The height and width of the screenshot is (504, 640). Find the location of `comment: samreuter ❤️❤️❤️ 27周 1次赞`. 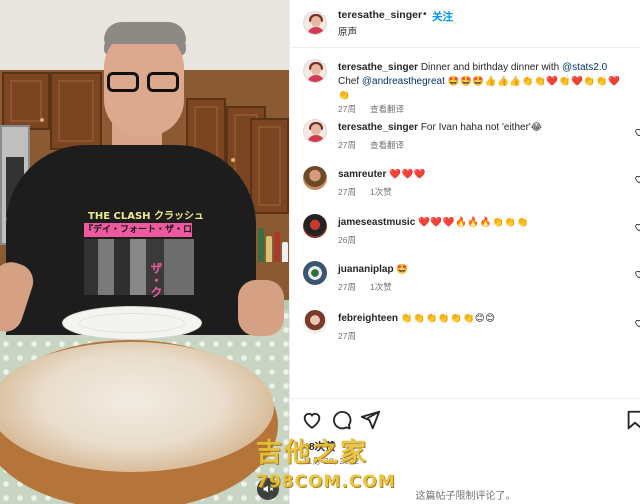

comment: samreuter ❤️❤️❤️ 27周 1次赞 is located at coordinates (465, 186).